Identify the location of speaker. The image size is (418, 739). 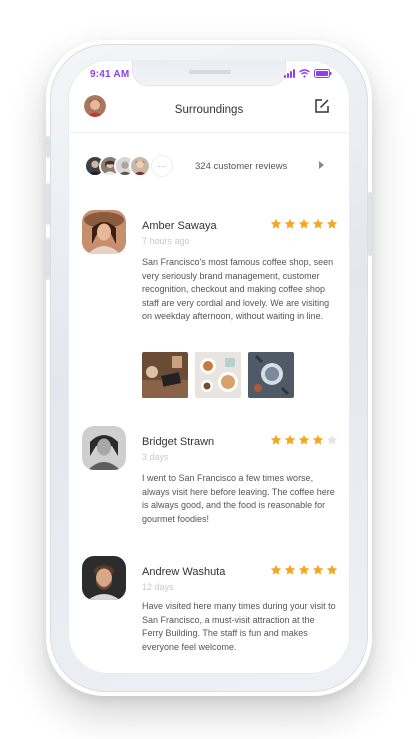
(210, 72).